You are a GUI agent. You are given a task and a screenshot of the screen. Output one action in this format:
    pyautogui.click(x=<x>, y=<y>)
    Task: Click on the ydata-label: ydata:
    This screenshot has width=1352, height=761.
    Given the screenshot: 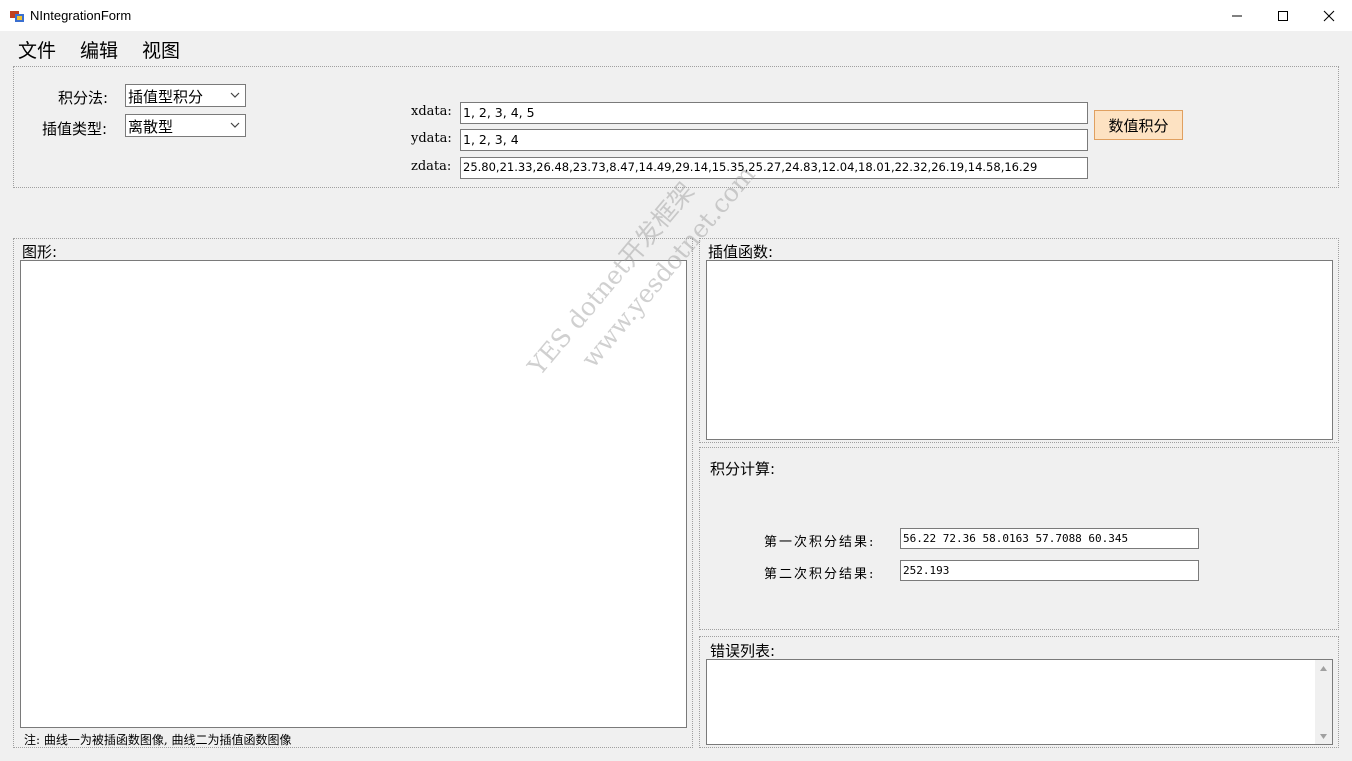 What is the action you would take?
    pyautogui.click(x=431, y=138)
    